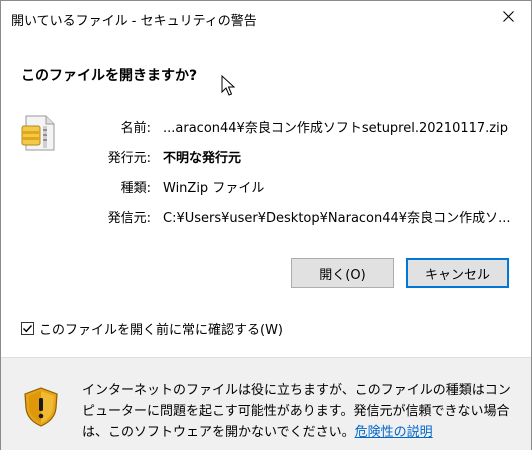 The height and width of the screenshot is (450, 532). I want to click on type-value: WinZip ファイル, so click(214, 188).